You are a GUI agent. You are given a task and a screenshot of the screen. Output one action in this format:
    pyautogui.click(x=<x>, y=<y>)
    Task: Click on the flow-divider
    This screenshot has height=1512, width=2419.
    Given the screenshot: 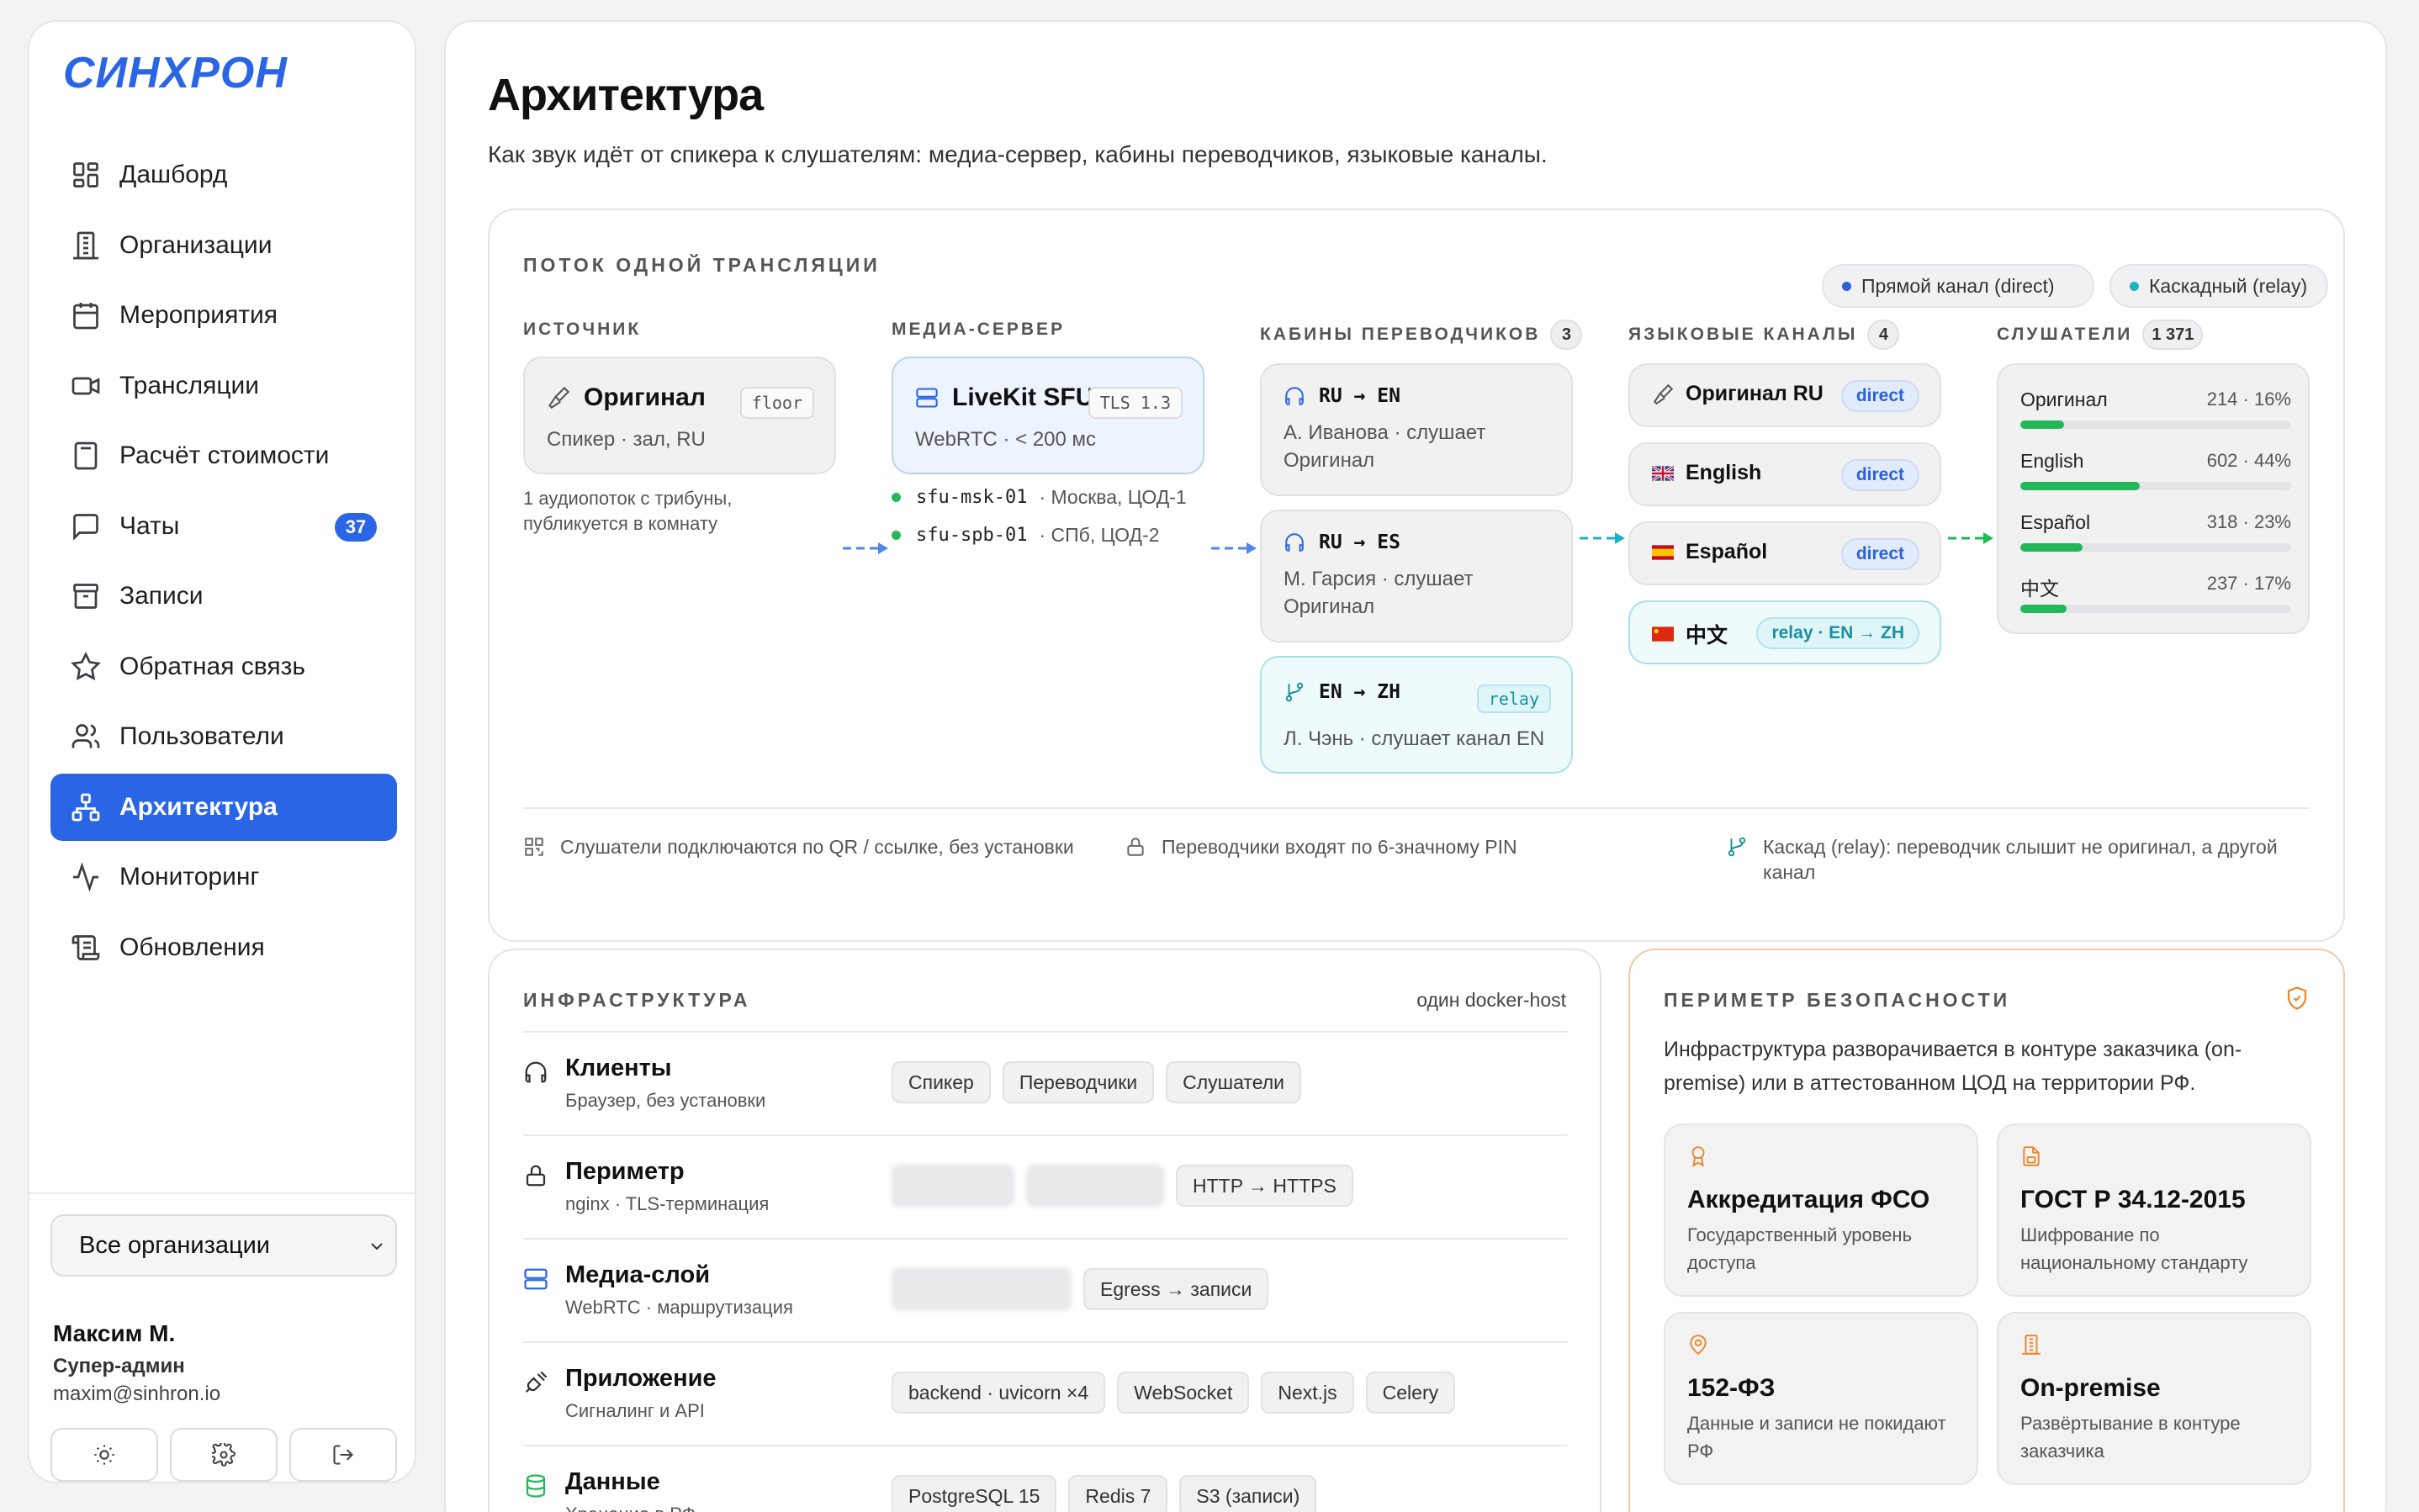 What is the action you would take?
    pyautogui.click(x=1416, y=808)
    